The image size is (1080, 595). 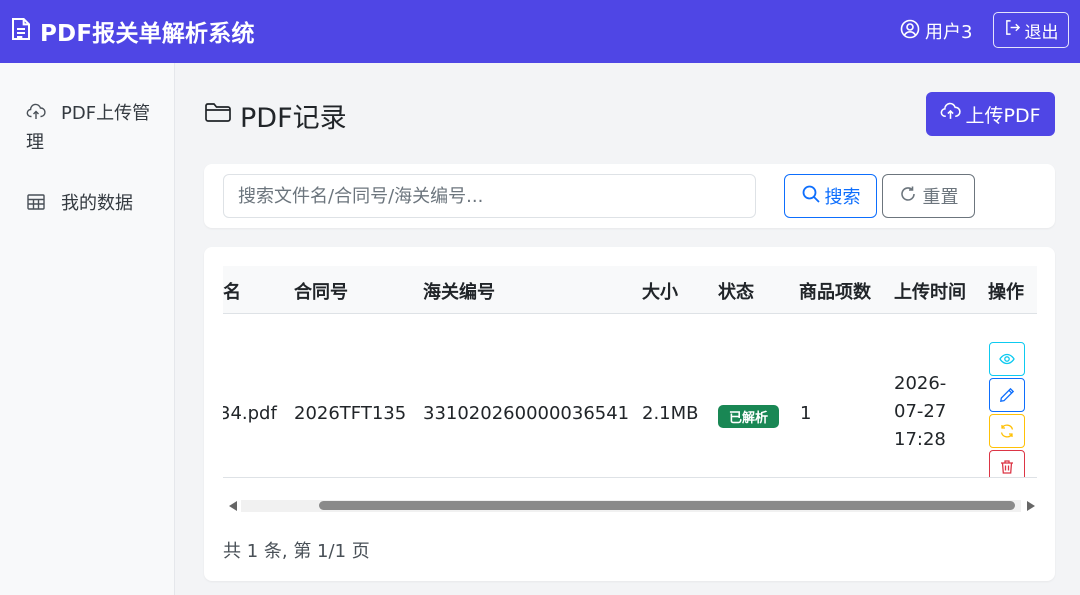 I want to click on brand: PDF报关单解析系统, so click(x=132, y=31).